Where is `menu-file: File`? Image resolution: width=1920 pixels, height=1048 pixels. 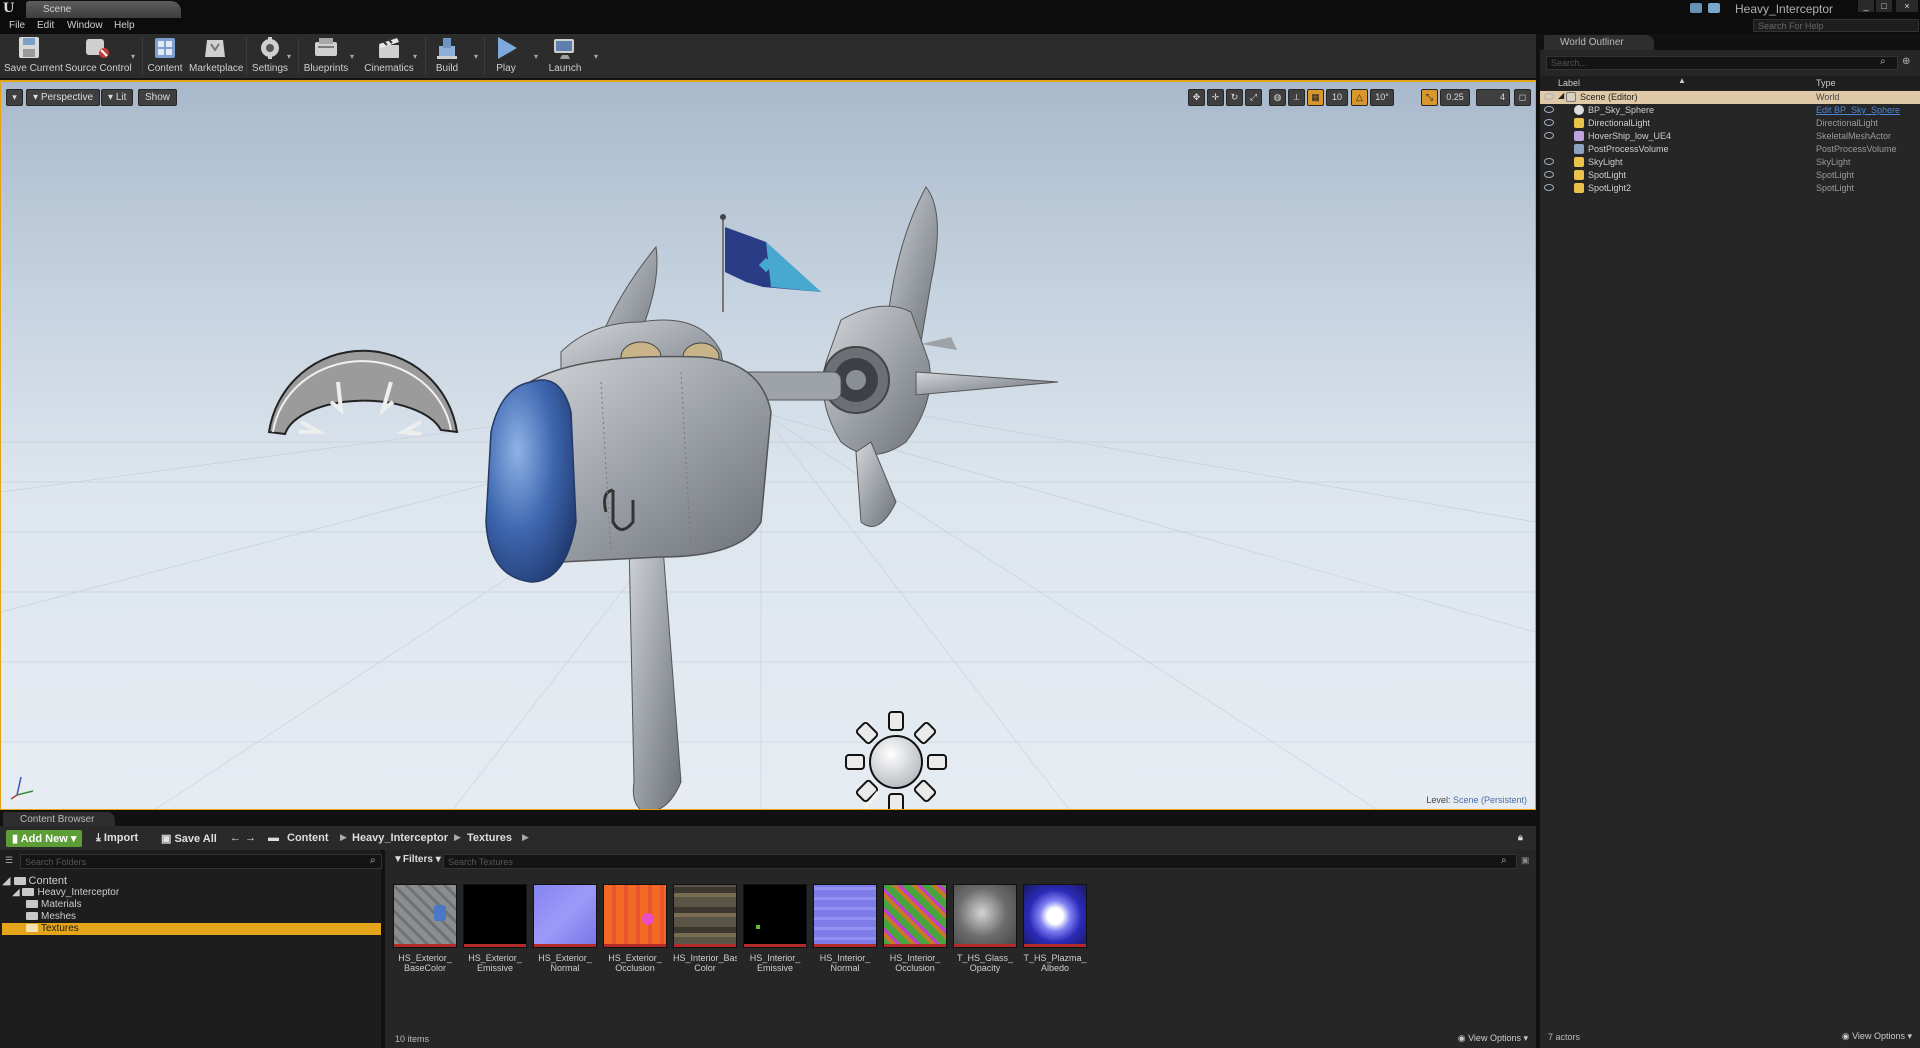
menu-file: File is located at coordinates (17, 25).